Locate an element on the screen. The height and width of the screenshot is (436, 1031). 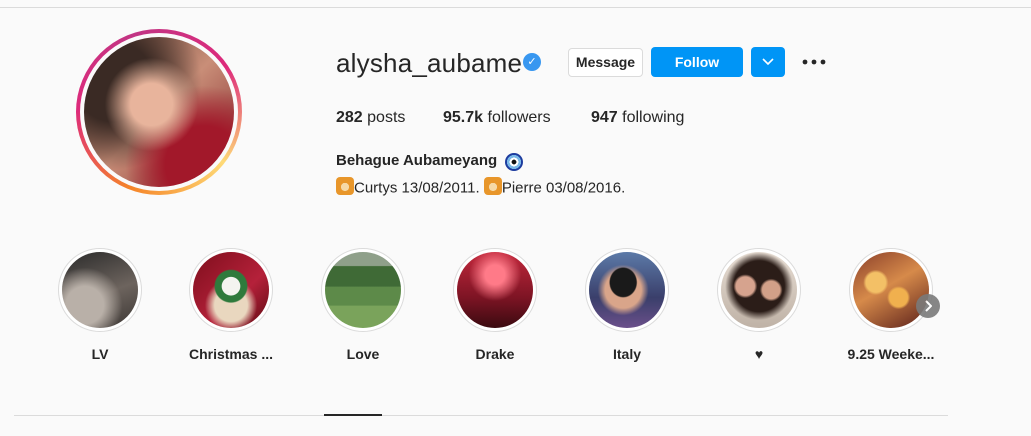
highlight-item: ♥ is located at coordinates (759, 305).